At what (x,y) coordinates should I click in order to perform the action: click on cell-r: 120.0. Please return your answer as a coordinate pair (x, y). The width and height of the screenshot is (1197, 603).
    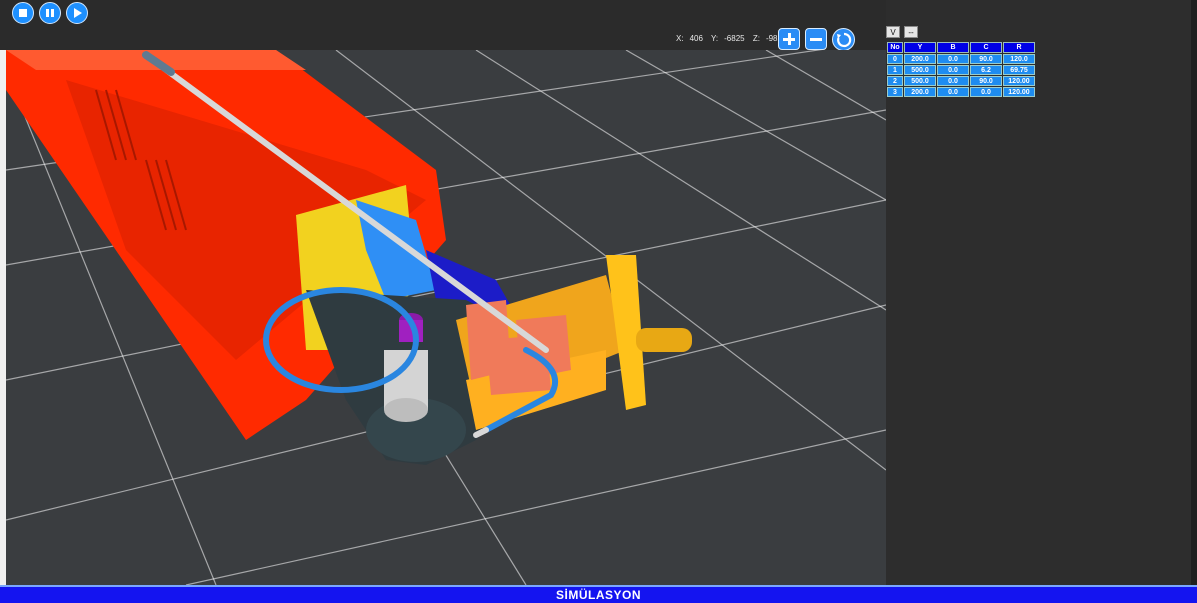
    Looking at the image, I should click on (1019, 59).